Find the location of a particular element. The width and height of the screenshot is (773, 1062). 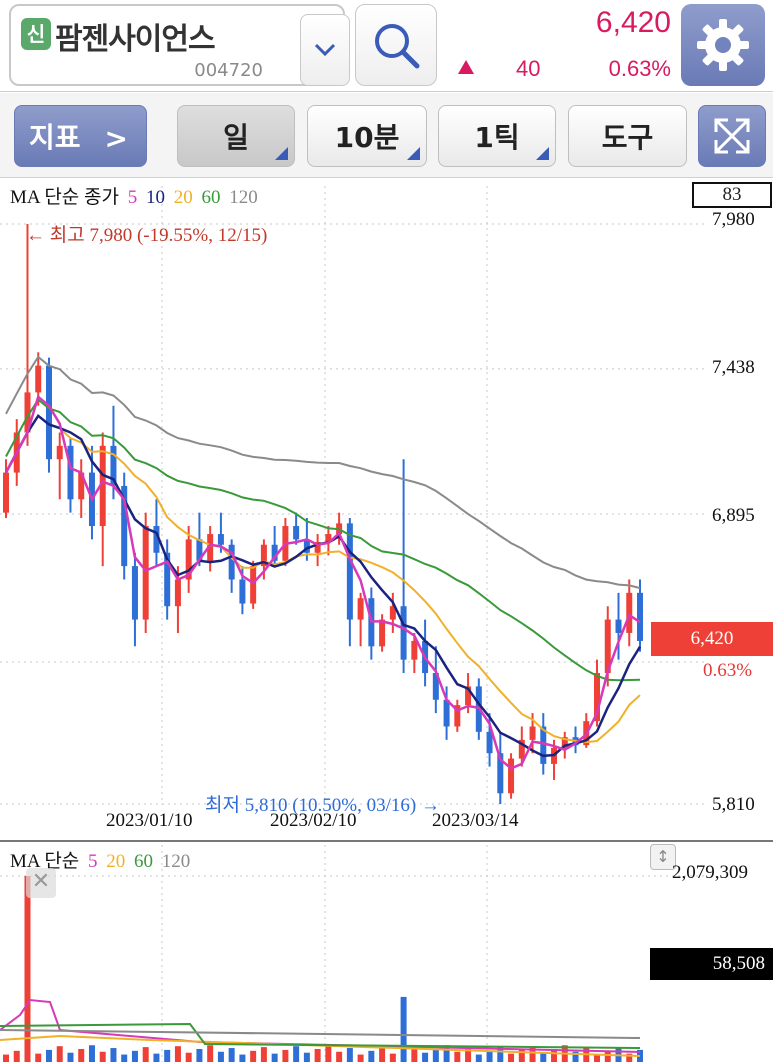

vol-legend-ma20: 20 is located at coordinates (116, 861).